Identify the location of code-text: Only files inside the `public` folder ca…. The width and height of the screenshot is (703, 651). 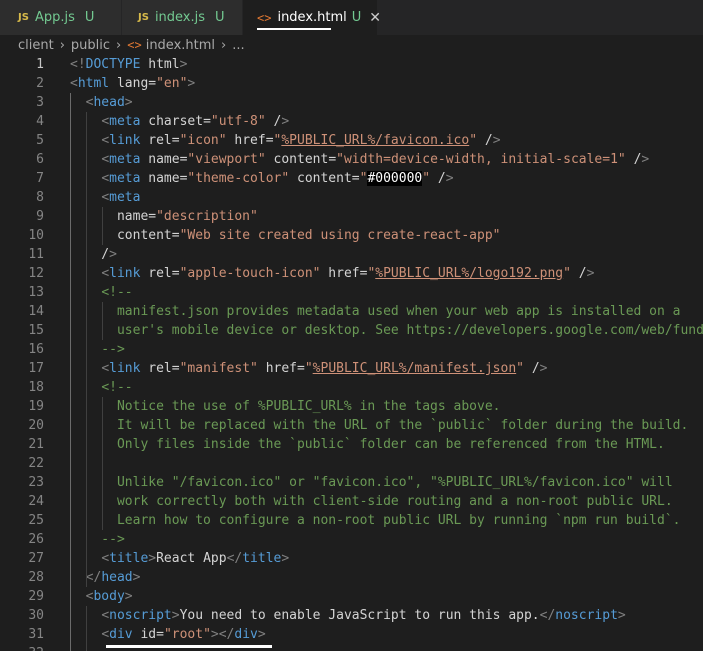
(367, 444).